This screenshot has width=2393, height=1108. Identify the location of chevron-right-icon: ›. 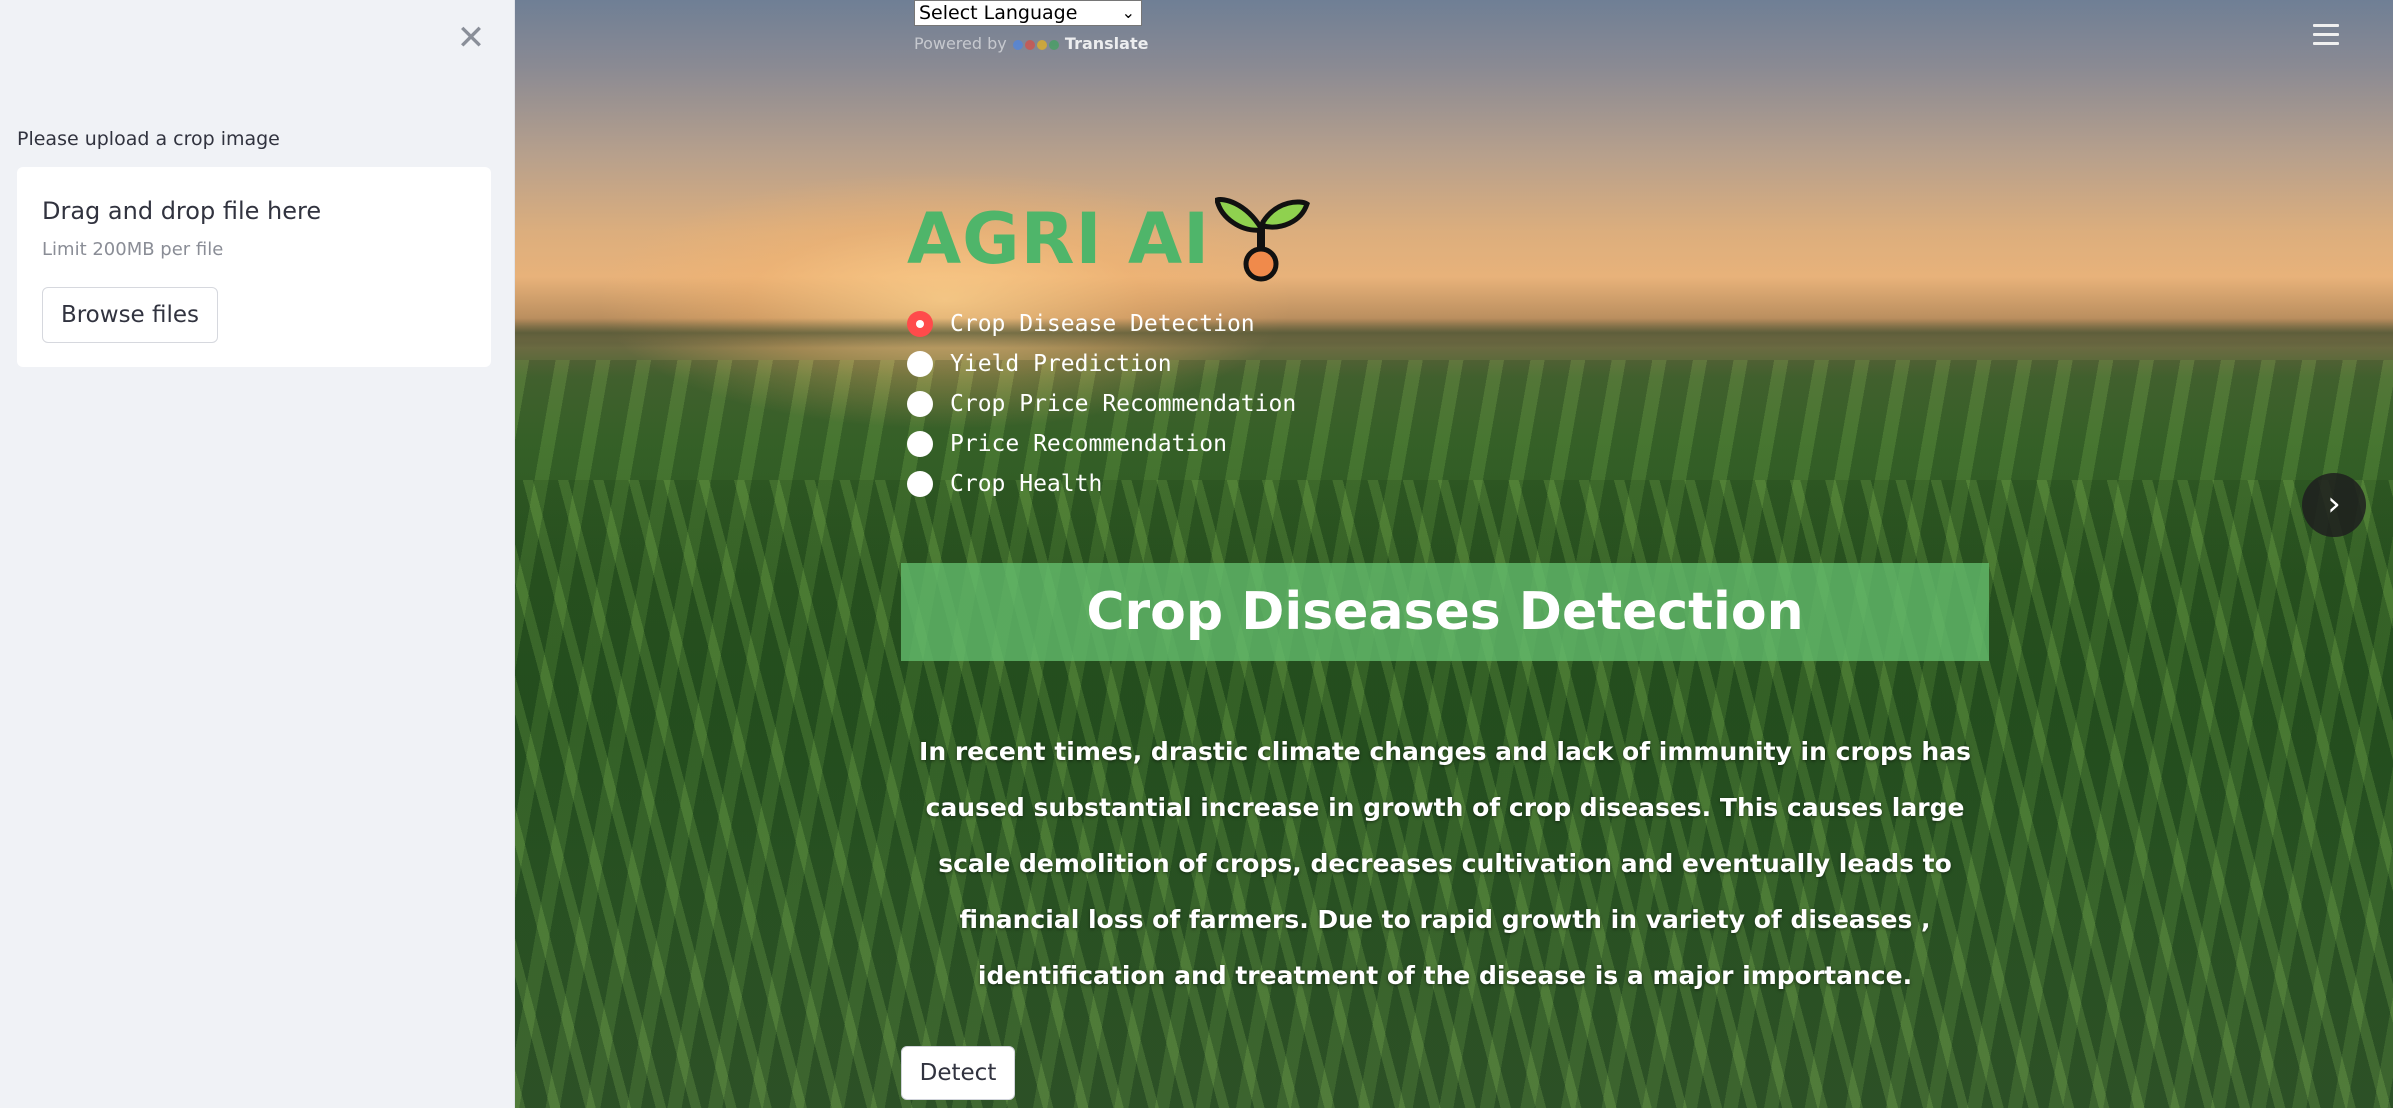
(2334, 504).